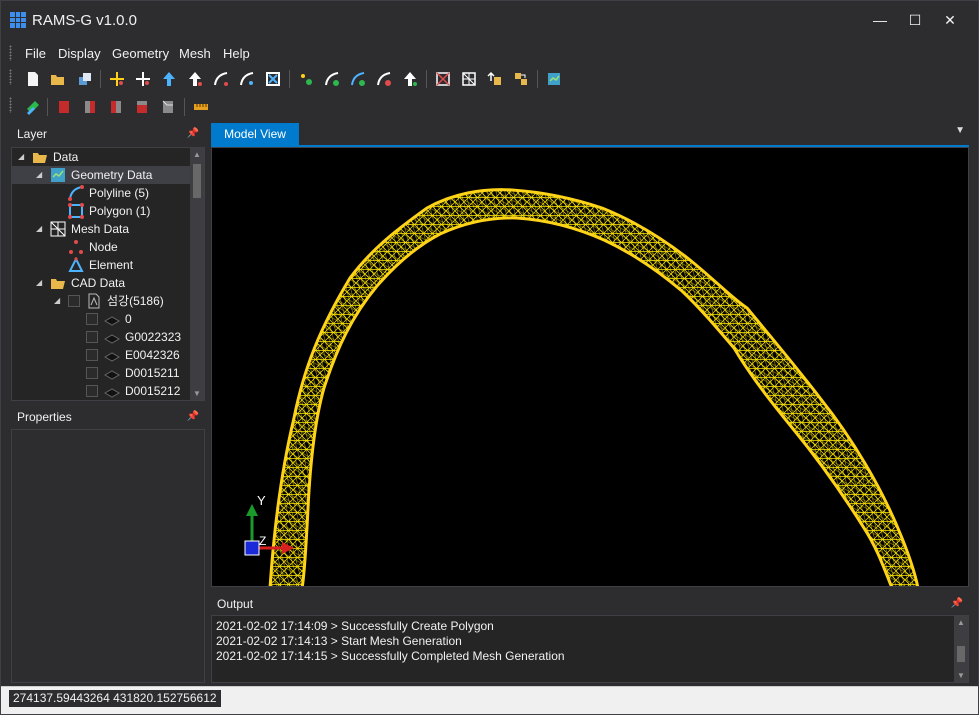 This screenshot has height=715, width=979. What do you see at coordinates (102, 247) in the screenshot?
I see `tree-item-node: Node` at bounding box center [102, 247].